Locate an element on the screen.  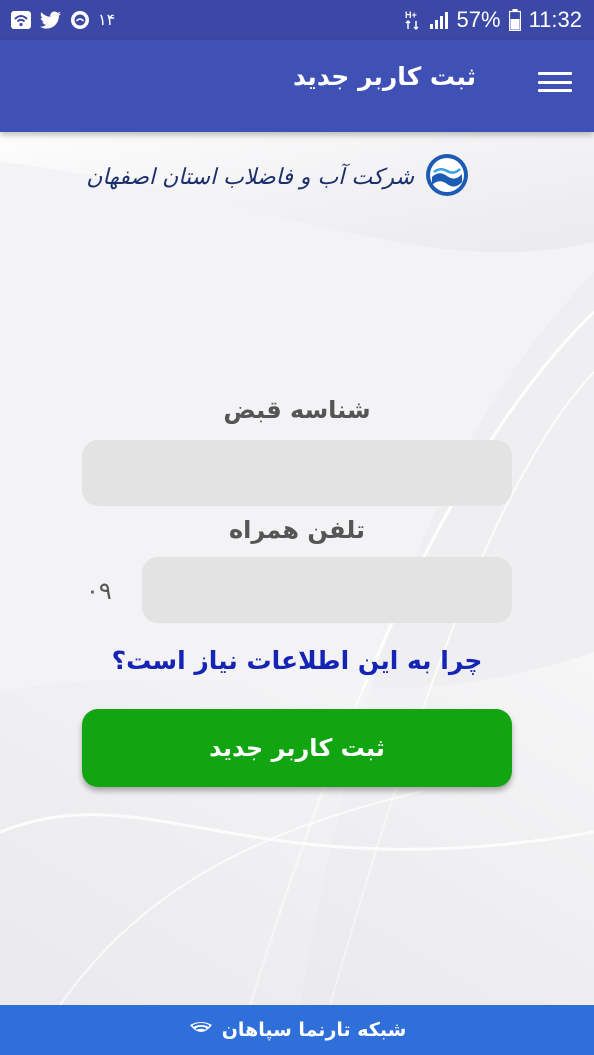
svg-text: H+ is located at coordinates (411, 15).